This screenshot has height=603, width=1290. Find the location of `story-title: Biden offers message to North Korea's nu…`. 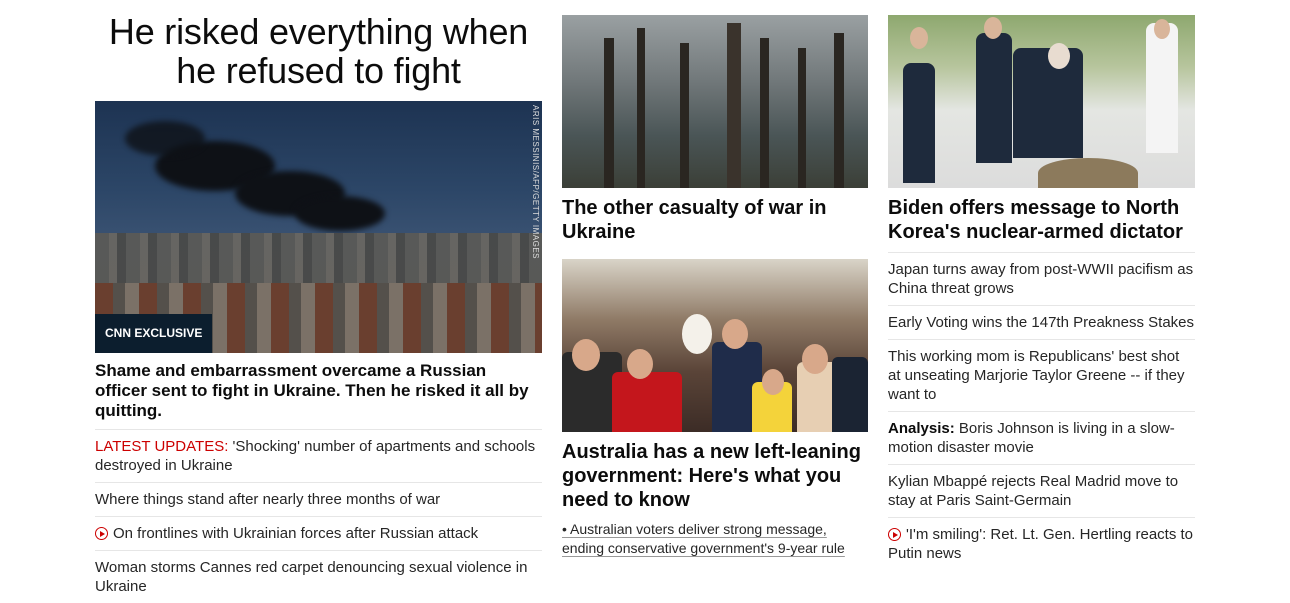

story-title: Biden offers message to North Korea's nu… is located at coordinates (1041, 220).